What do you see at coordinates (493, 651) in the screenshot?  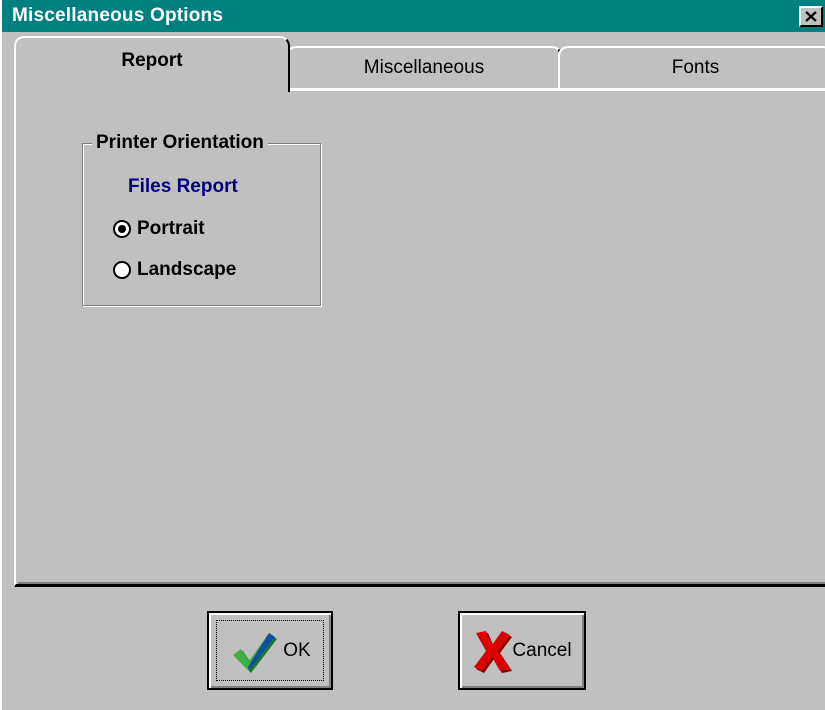 I see `red-x-icon` at bounding box center [493, 651].